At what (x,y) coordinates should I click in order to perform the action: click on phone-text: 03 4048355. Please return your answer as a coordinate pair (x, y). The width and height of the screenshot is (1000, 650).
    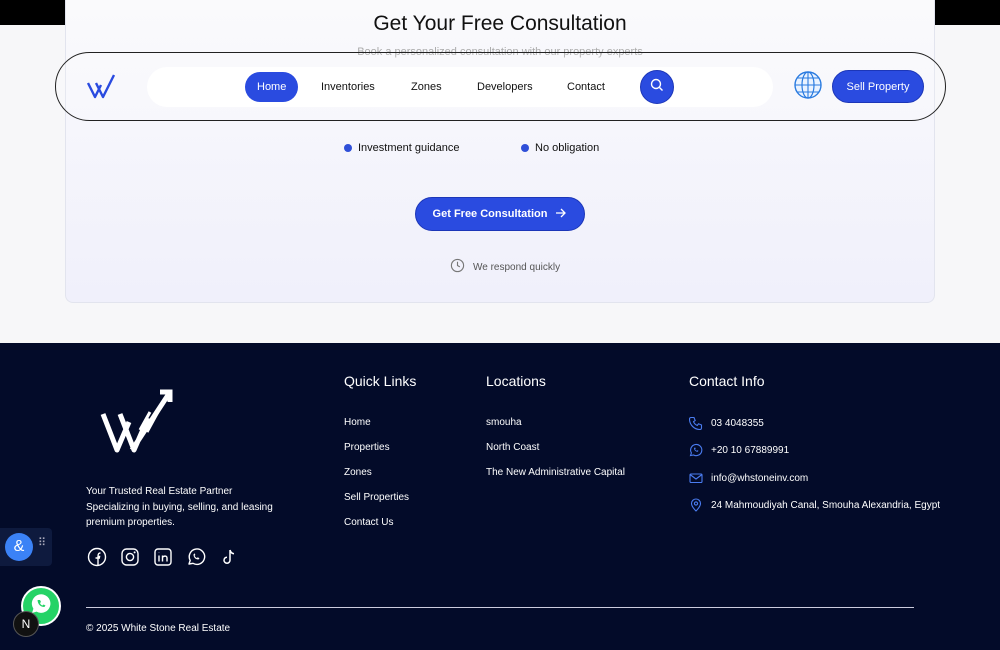
    Looking at the image, I should click on (737, 423).